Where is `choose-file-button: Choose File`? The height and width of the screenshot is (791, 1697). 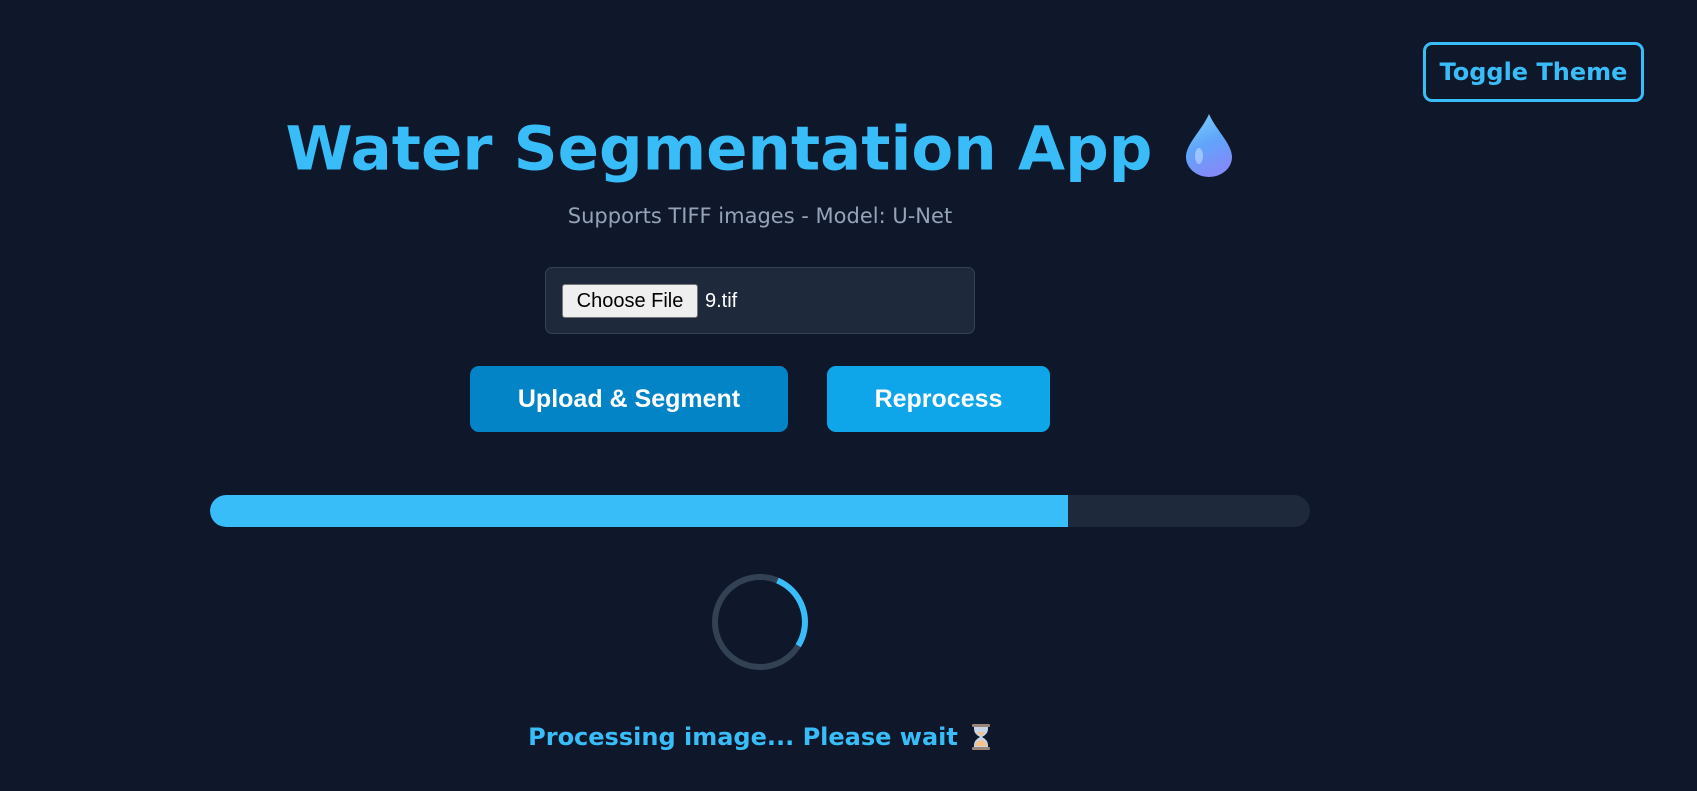
choose-file-button: Choose File is located at coordinates (630, 301).